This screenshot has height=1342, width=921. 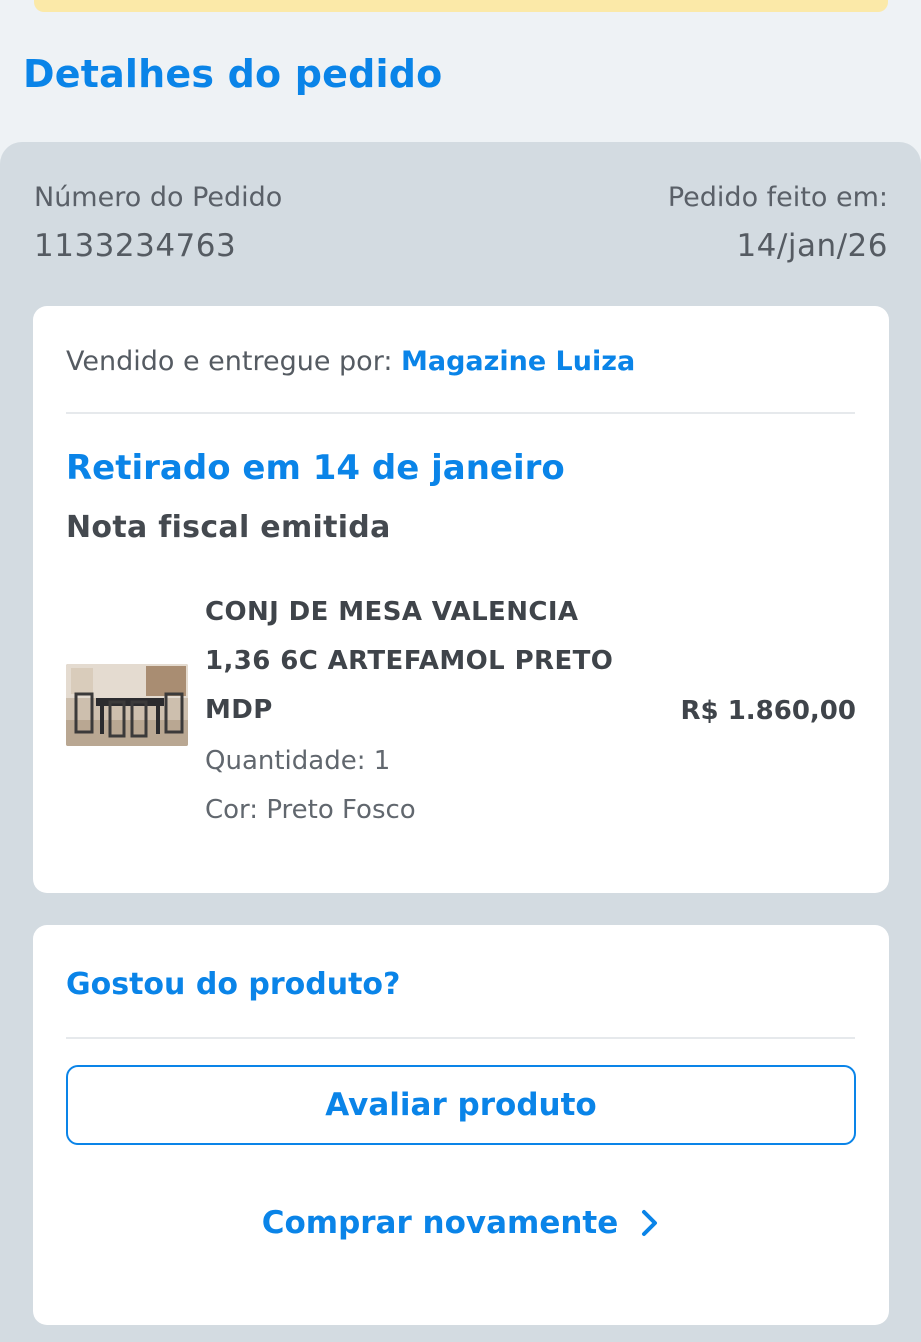 I want to click on review-title: Gostou do produto?, so click(x=233, y=984).